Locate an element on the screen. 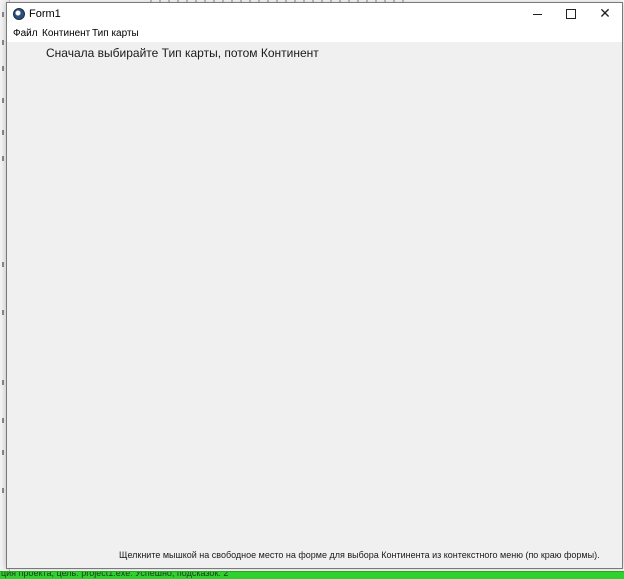 The width and height of the screenshot is (624, 579). maximize-button is located at coordinates (571, 14).